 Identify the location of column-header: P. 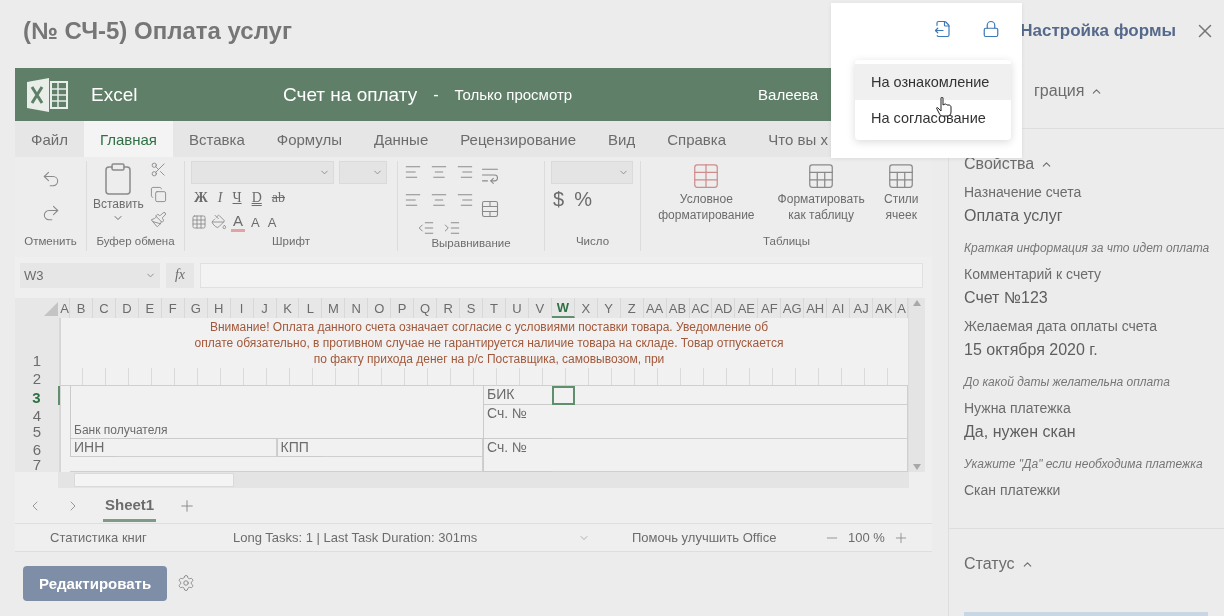
(403, 308).